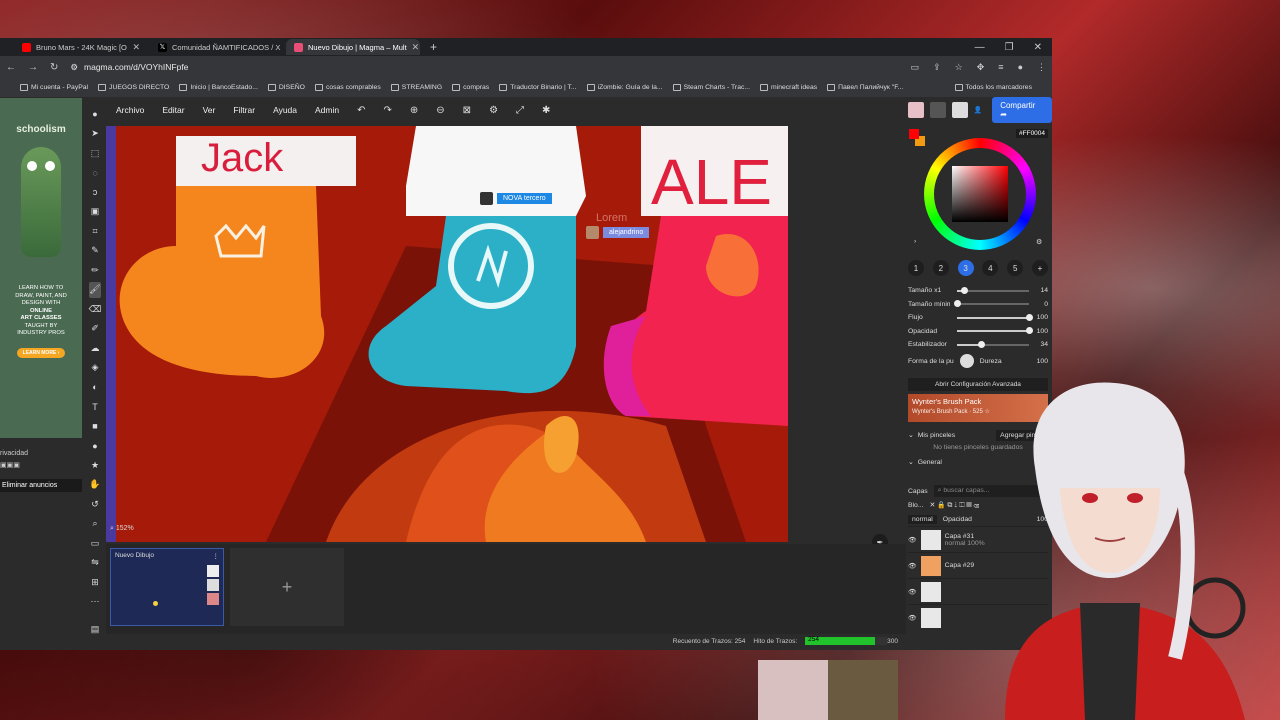  Describe the element at coordinates (353, 47) in the screenshot. I see `tab-magma: Nuevo Dibujo | Magma – Mult ✕` at that location.